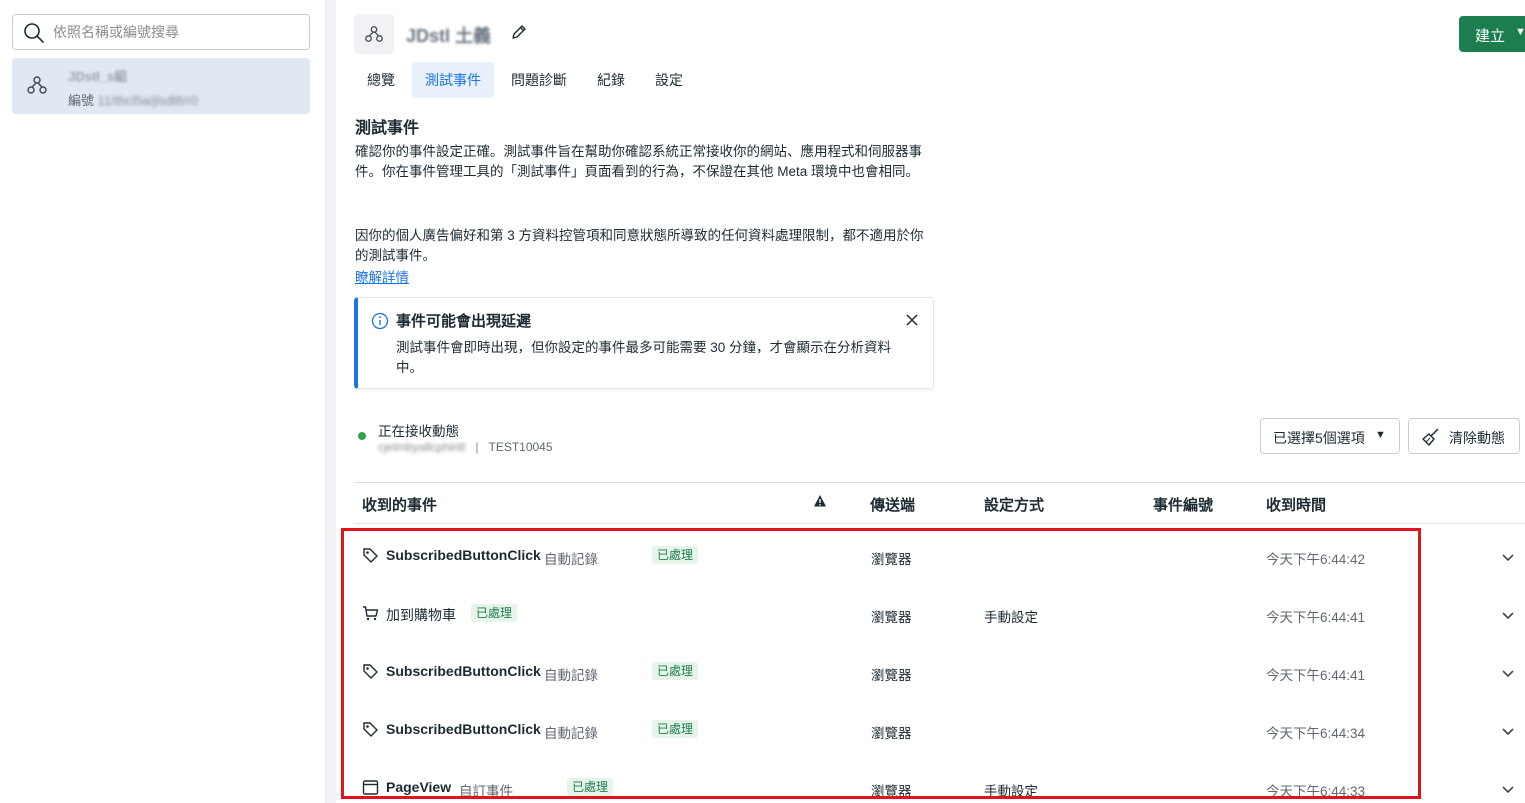 This screenshot has width=1525, height=803. Describe the element at coordinates (331, 401) in the screenshot. I see `panel-divider` at that location.